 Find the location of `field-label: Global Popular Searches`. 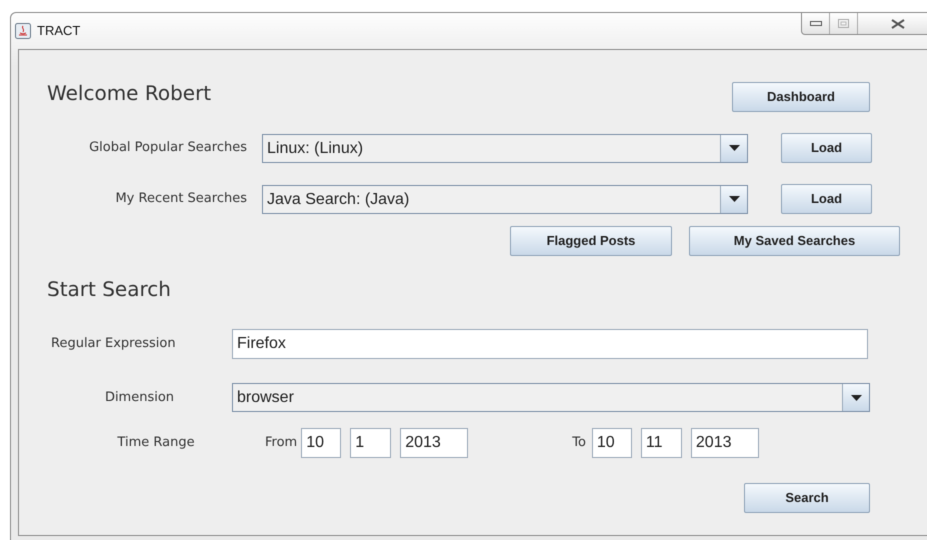

field-label: Global Popular Searches is located at coordinates (167, 148).